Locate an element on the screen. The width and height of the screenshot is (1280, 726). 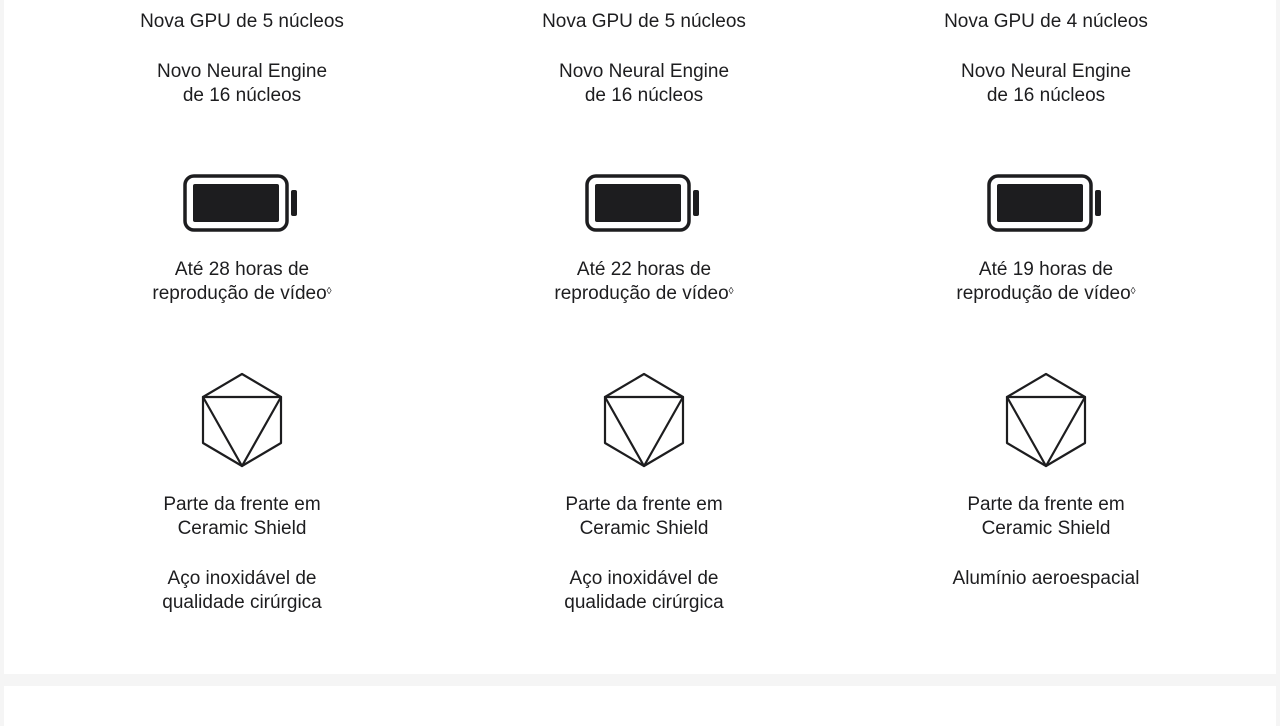
battery-spec: Até 28 horas de reprodução de vídeo◊ is located at coordinates (242, 282).